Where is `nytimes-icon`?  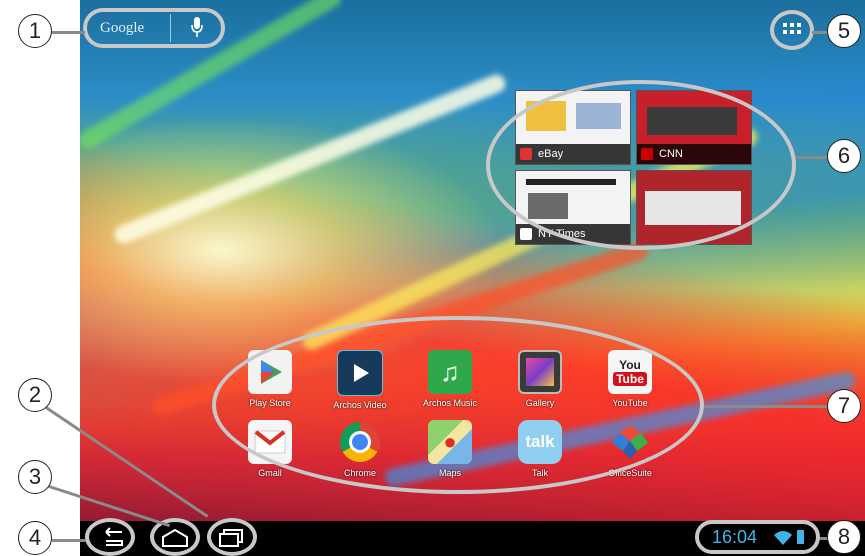
nytimes-icon is located at coordinates (526, 234).